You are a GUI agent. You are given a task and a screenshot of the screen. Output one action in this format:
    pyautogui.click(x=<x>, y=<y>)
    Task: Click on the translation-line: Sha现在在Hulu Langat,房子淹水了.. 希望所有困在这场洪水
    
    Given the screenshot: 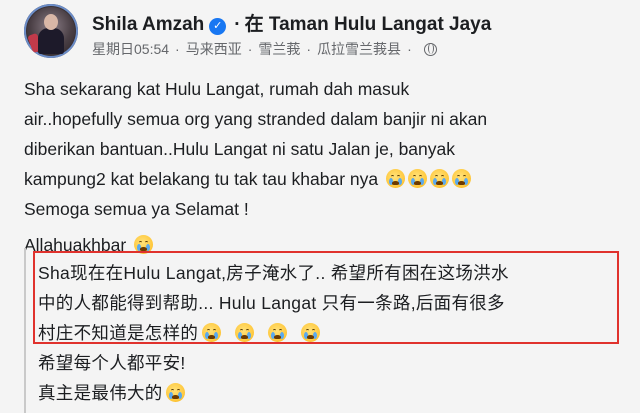 What is the action you would take?
    pyautogui.click(x=273, y=273)
    